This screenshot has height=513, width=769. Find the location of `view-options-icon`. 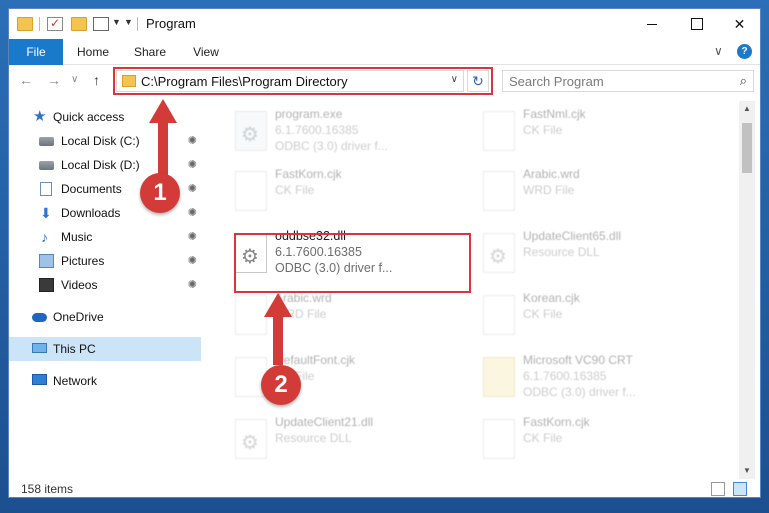

view-options-icon is located at coordinates (101, 24).